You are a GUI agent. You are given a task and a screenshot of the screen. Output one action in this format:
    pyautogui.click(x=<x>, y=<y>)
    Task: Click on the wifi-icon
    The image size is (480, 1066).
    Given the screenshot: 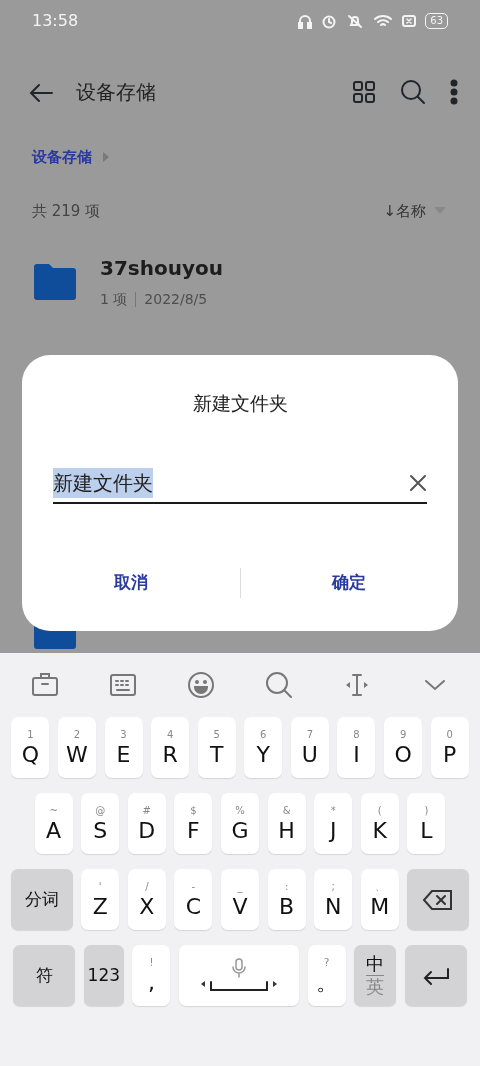 What is the action you would take?
    pyautogui.click(x=383, y=21)
    